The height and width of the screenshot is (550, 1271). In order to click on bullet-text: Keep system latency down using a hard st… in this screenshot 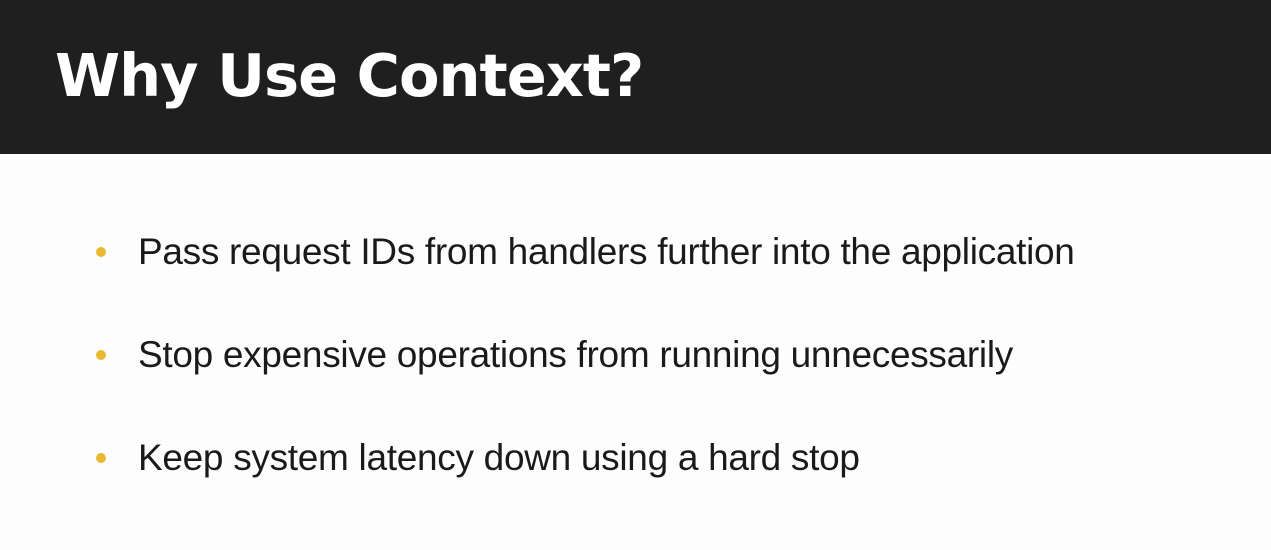, I will do `click(499, 457)`.